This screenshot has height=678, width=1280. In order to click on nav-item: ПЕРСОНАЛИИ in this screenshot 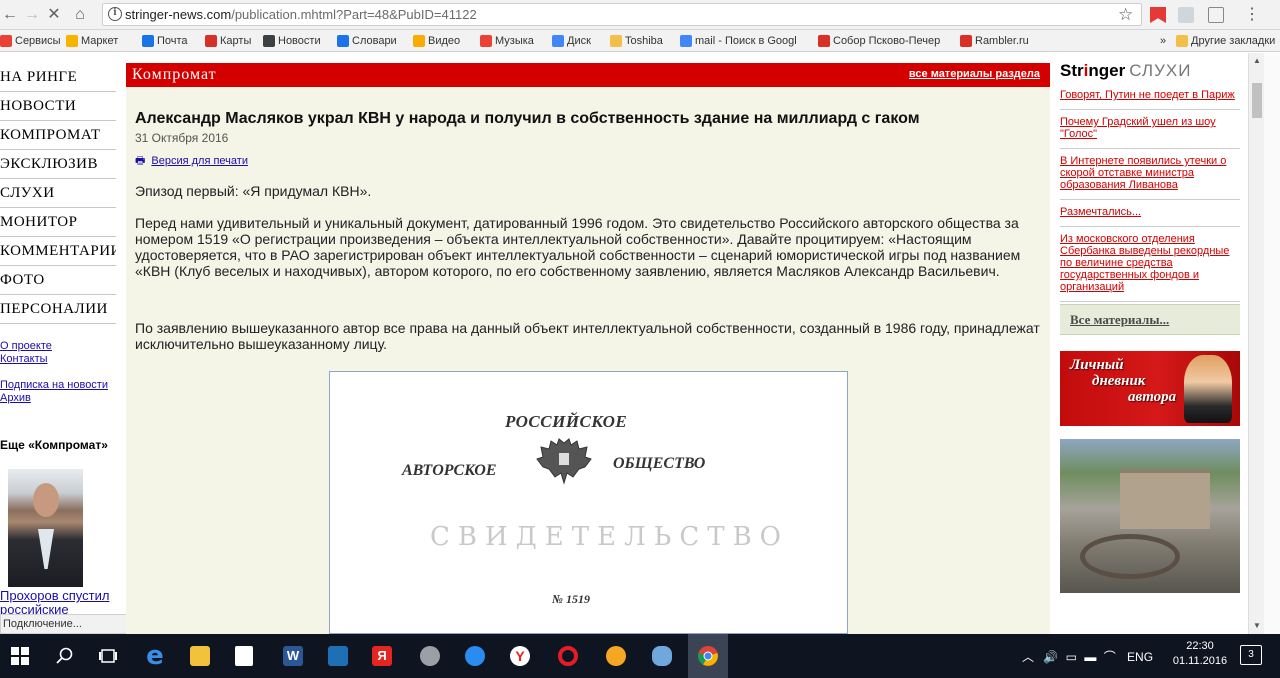, I will do `click(58, 309)`.